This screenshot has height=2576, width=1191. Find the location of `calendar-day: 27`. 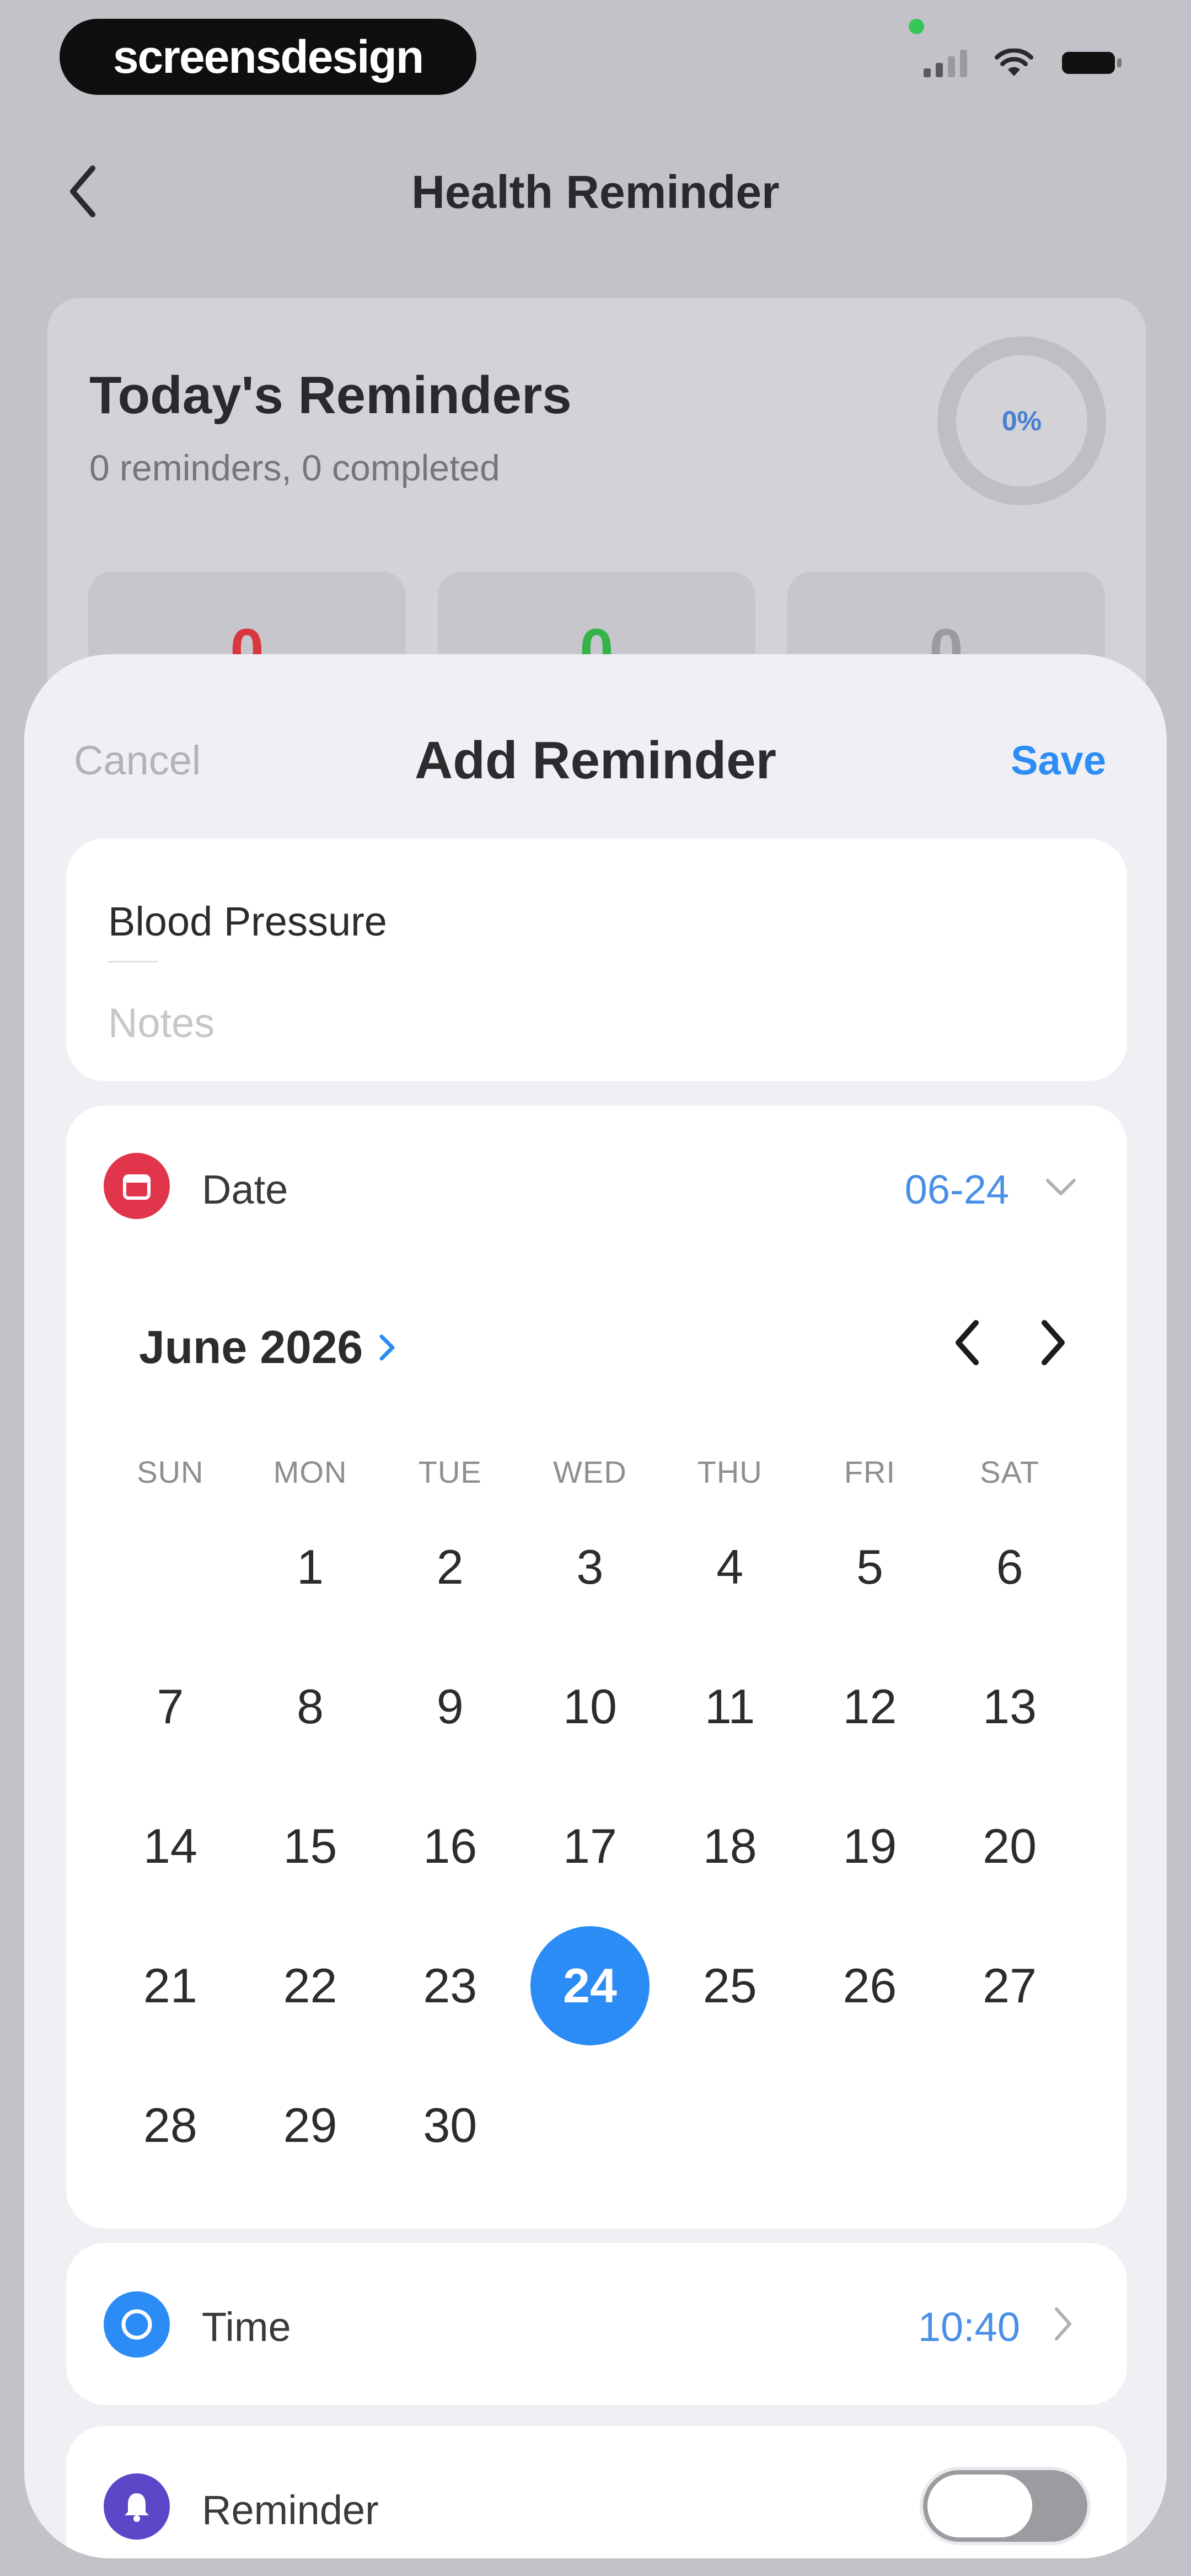

calendar-day: 27 is located at coordinates (1010, 1986).